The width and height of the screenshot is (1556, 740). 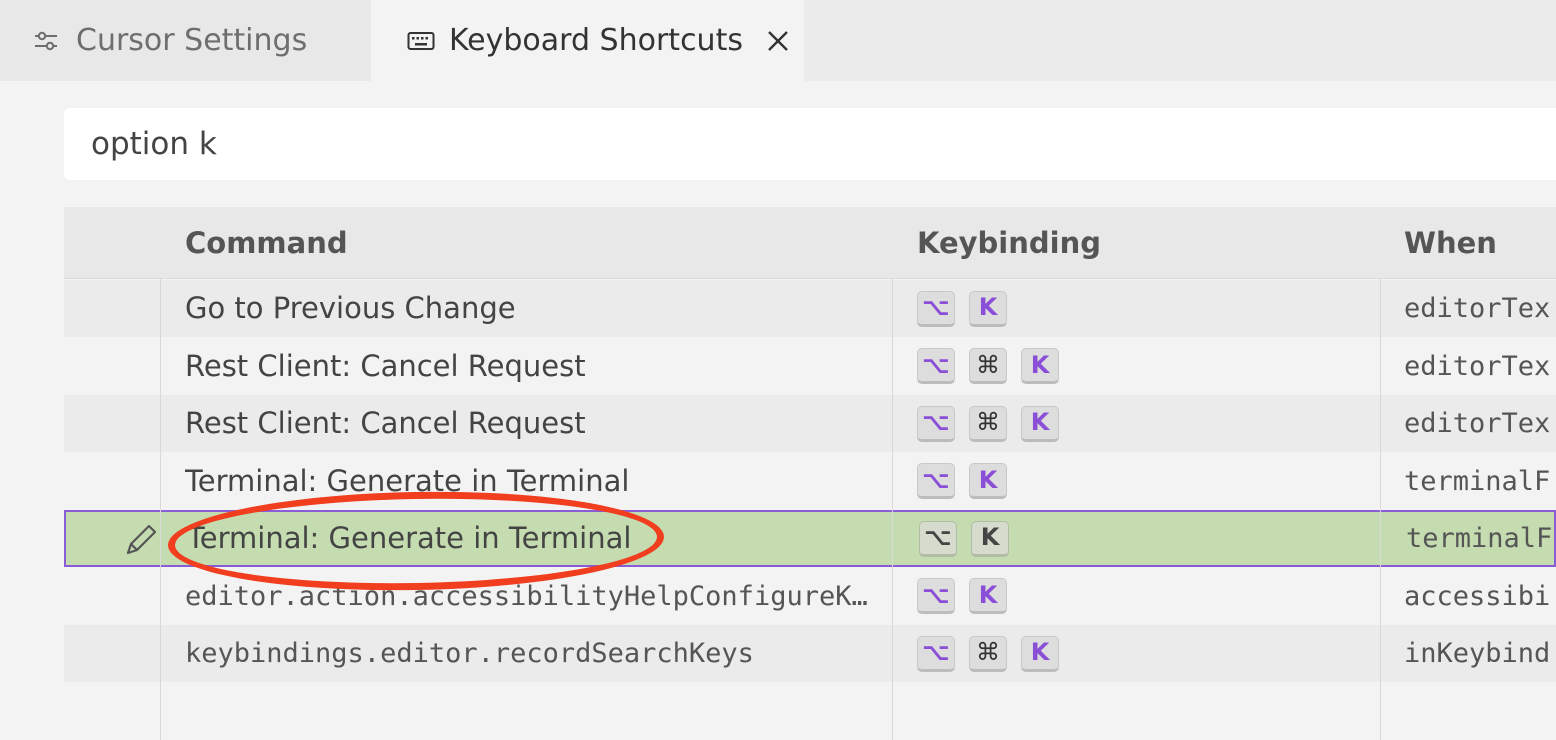 What do you see at coordinates (810, 243) in the screenshot?
I see `table-header: Command Keybinding When` at bounding box center [810, 243].